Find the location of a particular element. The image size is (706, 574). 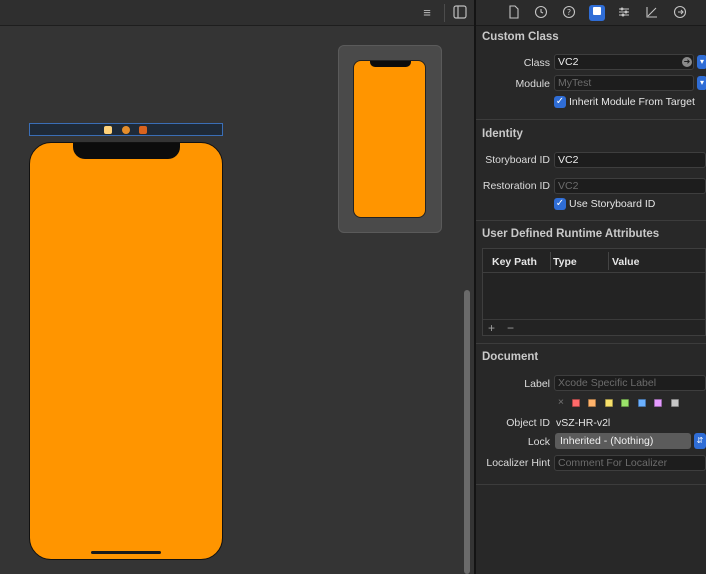

history-icon is located at coordinates (541, 13).